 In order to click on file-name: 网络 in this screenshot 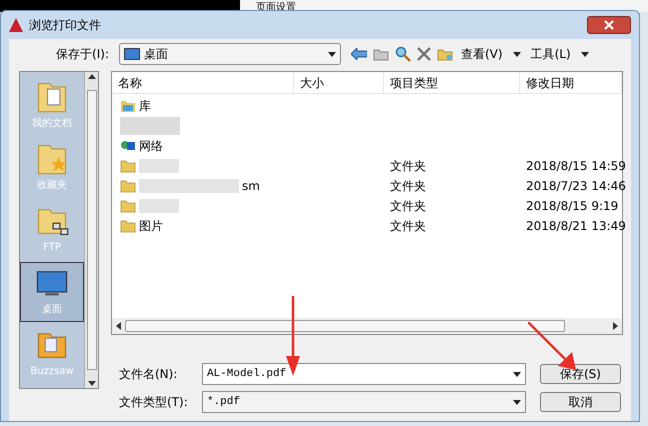, I will do `click(151, 146)`.